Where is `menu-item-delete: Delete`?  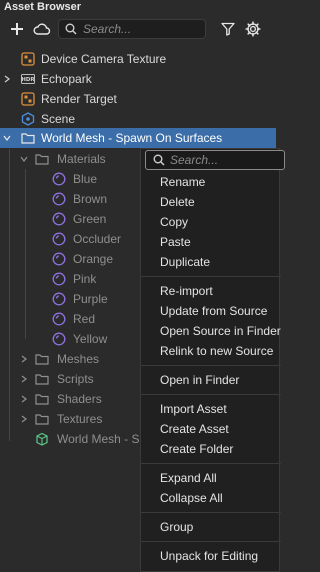 menu-item-delete: Delete is located at coordinates (177, 202).